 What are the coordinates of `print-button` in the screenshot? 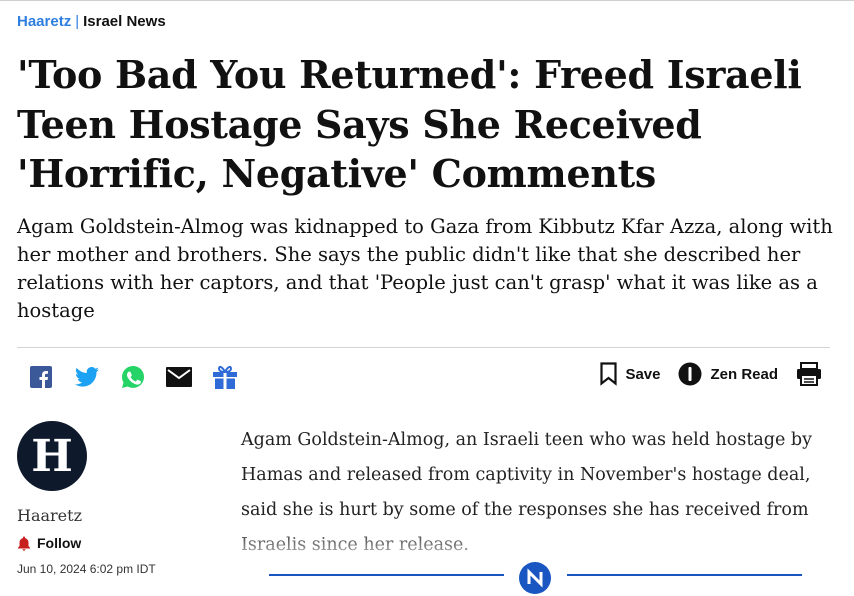 It's located at (809, 374).